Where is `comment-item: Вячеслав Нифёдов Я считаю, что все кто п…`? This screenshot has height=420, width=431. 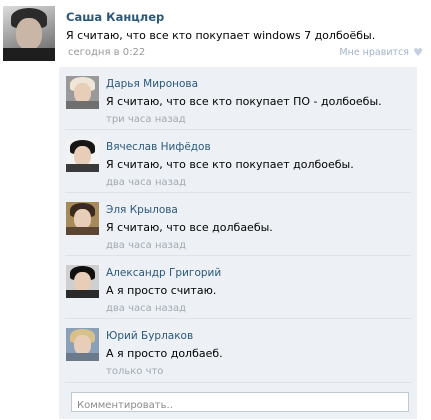 comment-item: Вячеслав Нифёдов Я считаю, что все кто п… is located at coordinates (238, 161).